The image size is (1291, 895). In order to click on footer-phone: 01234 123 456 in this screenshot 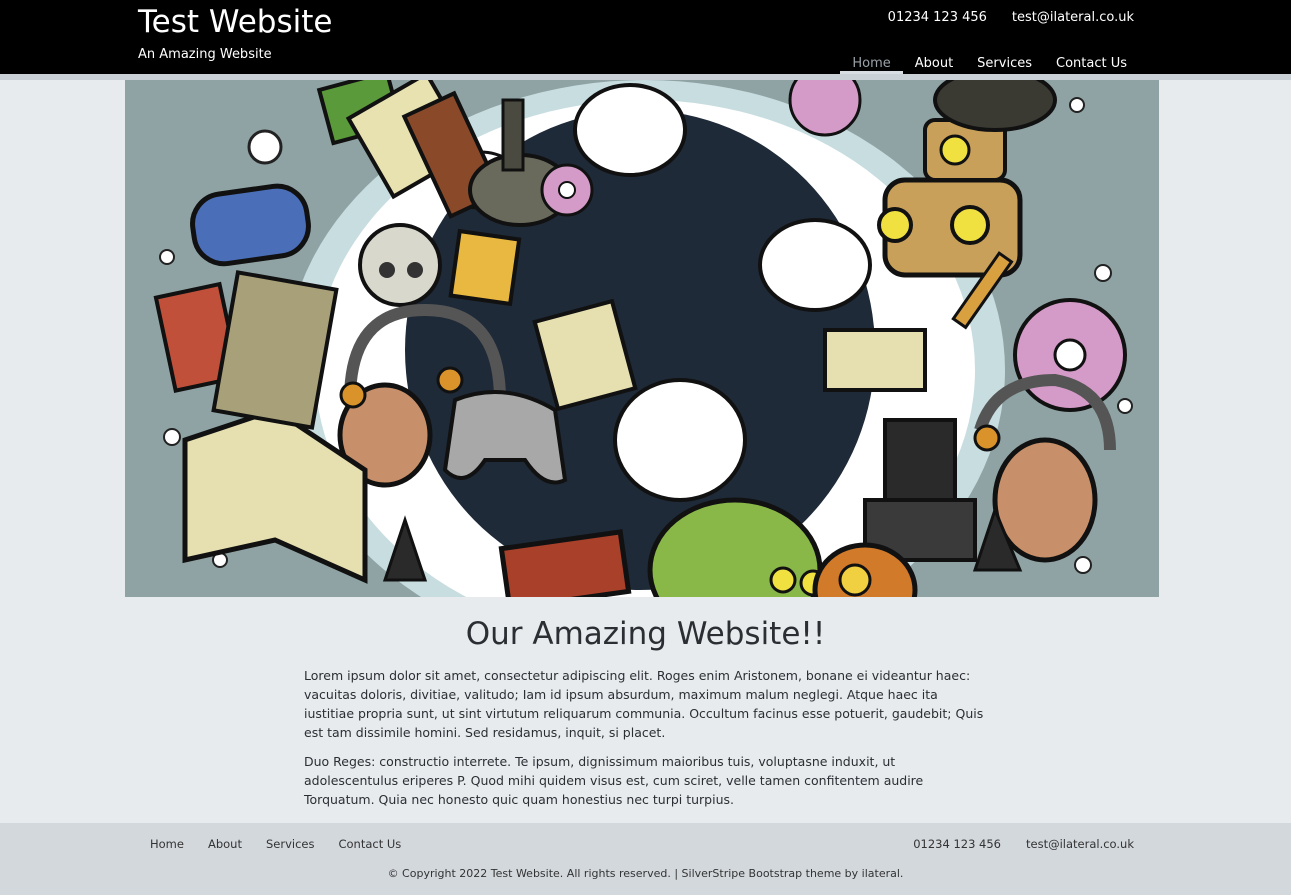, I will do `click(957, 844)`.